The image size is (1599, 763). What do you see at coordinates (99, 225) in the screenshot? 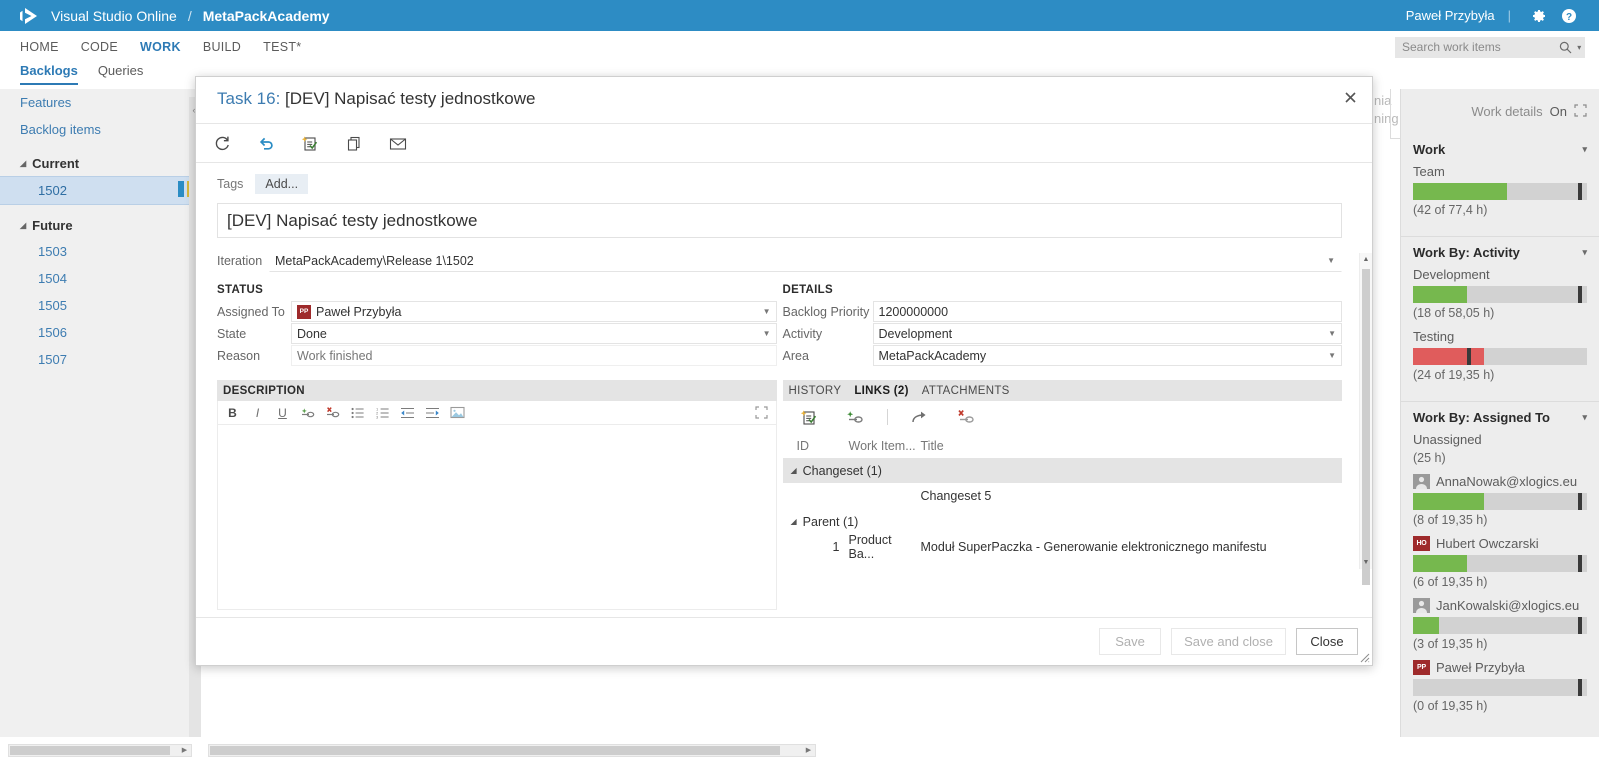
I see `sidebar-group-header-future: ◢ Future` at bounding box center [99, 225].